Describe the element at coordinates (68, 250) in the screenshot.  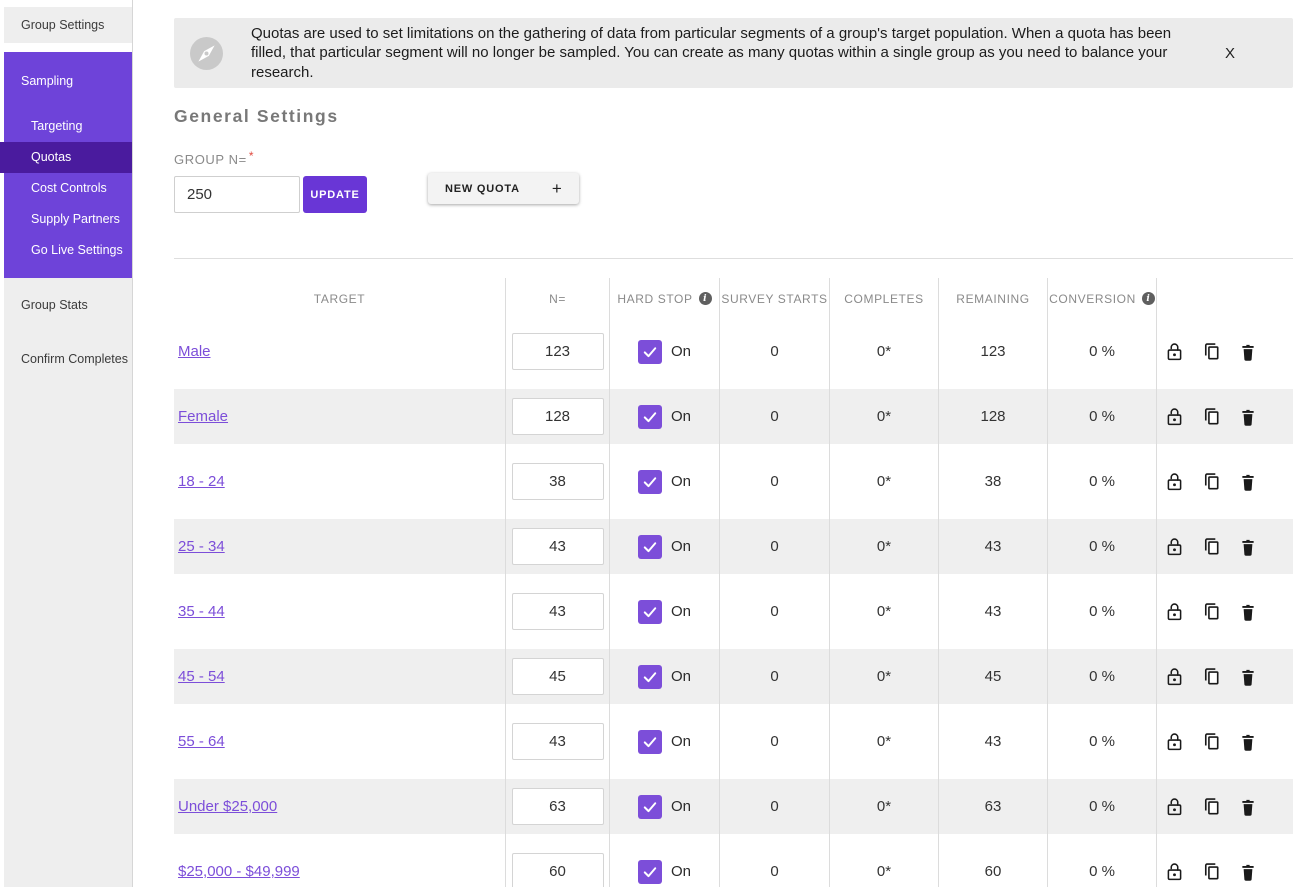
I see `sidebar-item-go-live-settings: Go Live Settings` at that location.